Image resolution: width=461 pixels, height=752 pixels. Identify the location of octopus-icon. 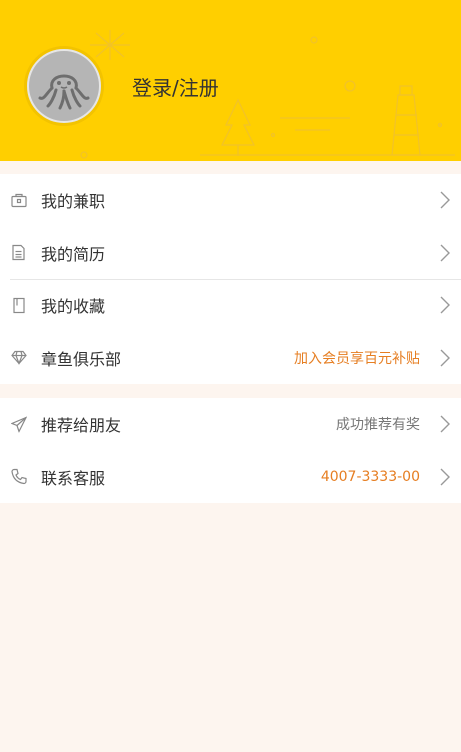
(64, 86).